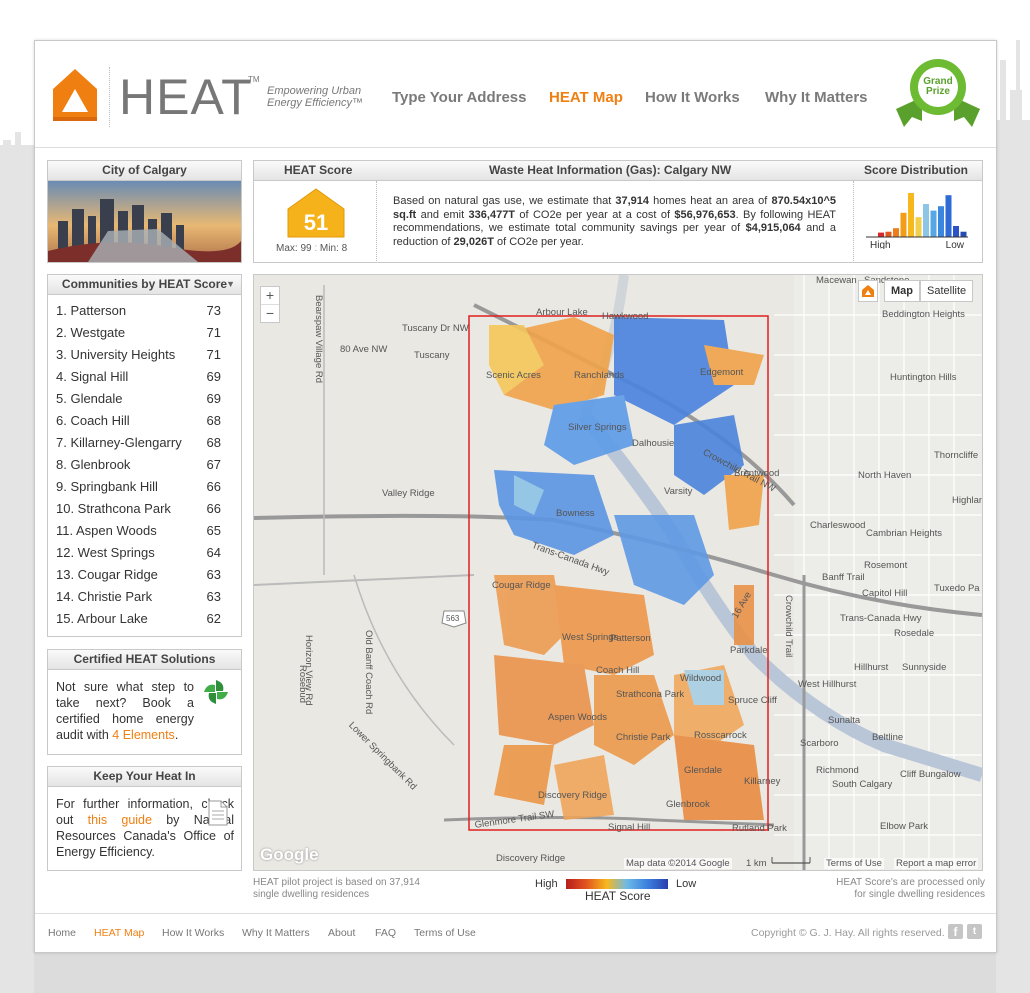 The height and width of the screenshot is (993, 1030). I want to click on community-score: 67, so click(213, 464).